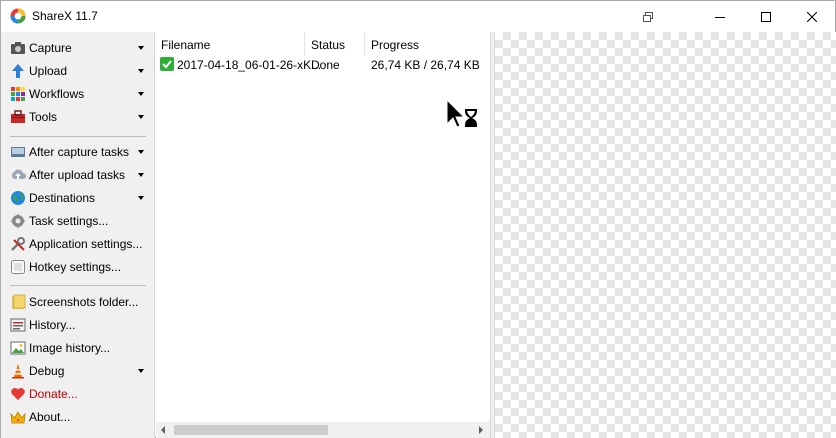 This screenshot has height=438, width=836. I want to click on done-check-icon, so click(167, 64).